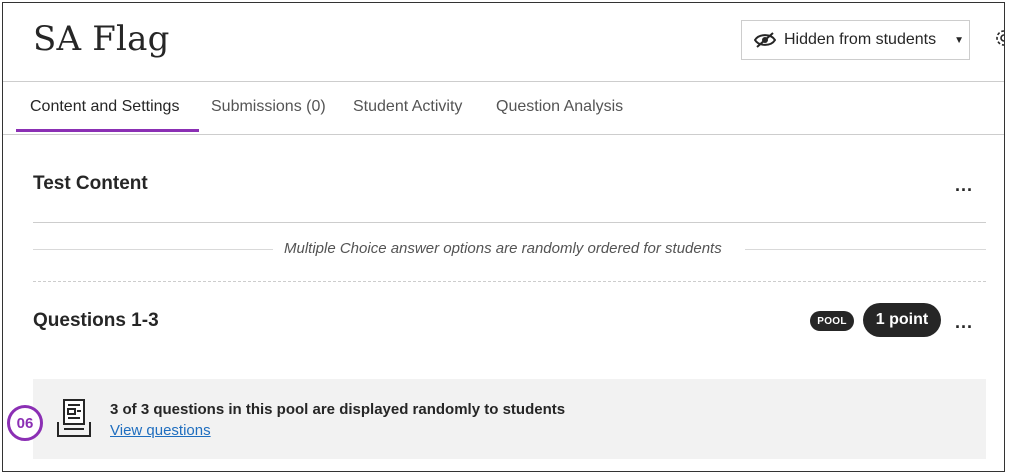 The width and height of the screenshot is (1009, 476). Describe the element at coordinates (160, 430) in the screenshot. I see `view-questions-link: View questions` at that location.